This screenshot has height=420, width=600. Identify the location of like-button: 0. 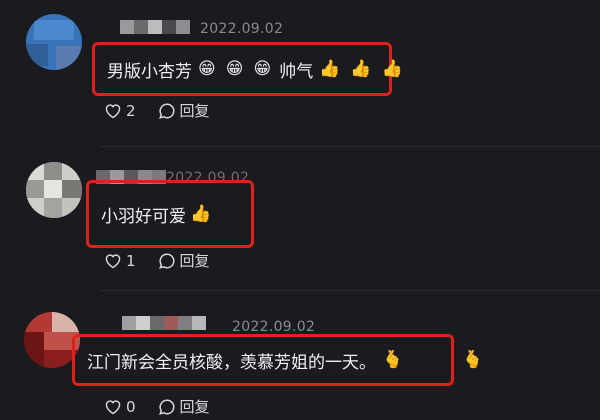
(120, 407).